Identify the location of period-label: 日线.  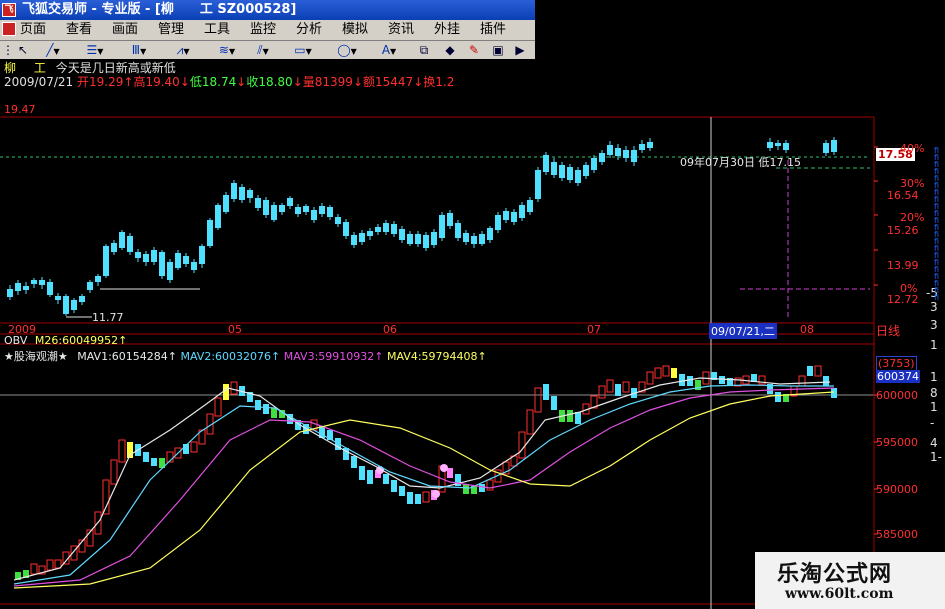
(888, 330).